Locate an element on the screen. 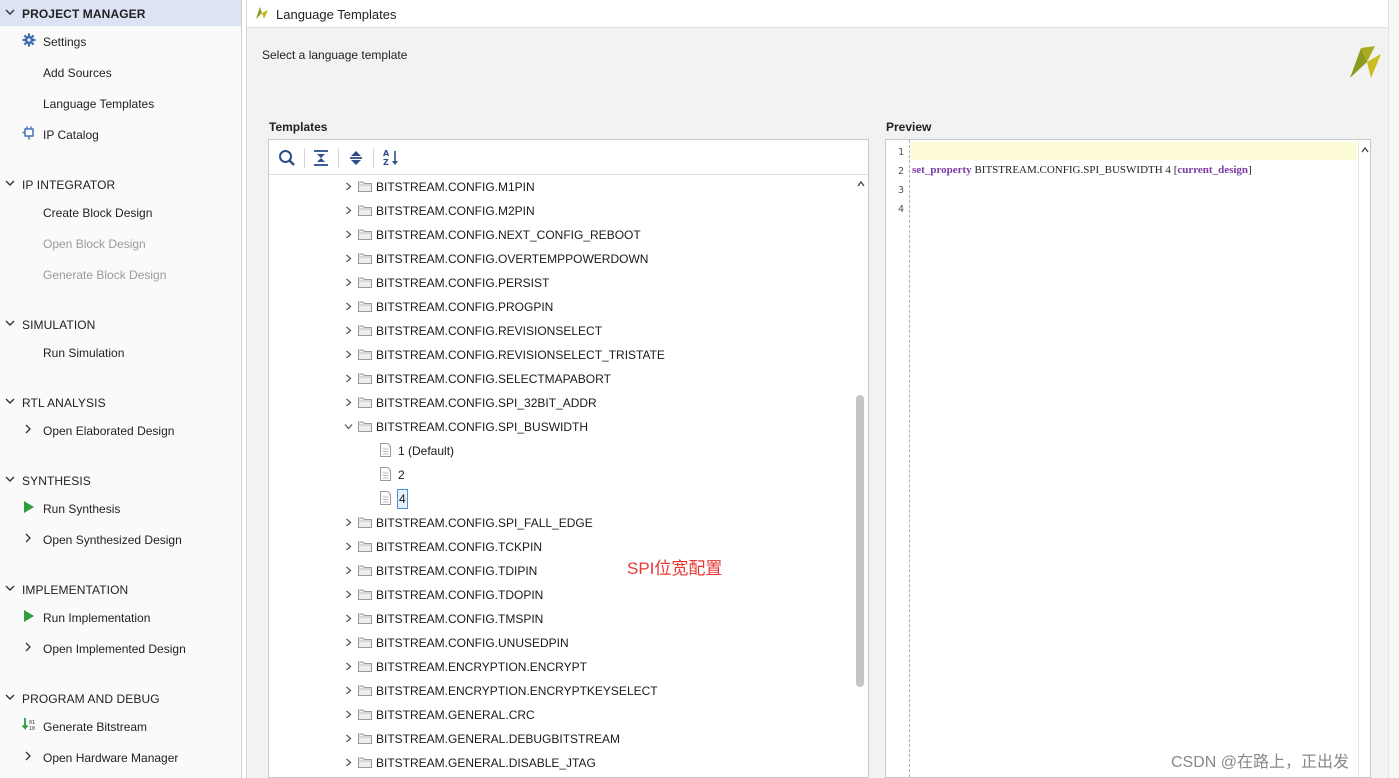 The image size is (1399, 778). nav-item-generate-bitstream: 01 10 Generate Bitstream is located at coordinates (120, 726).